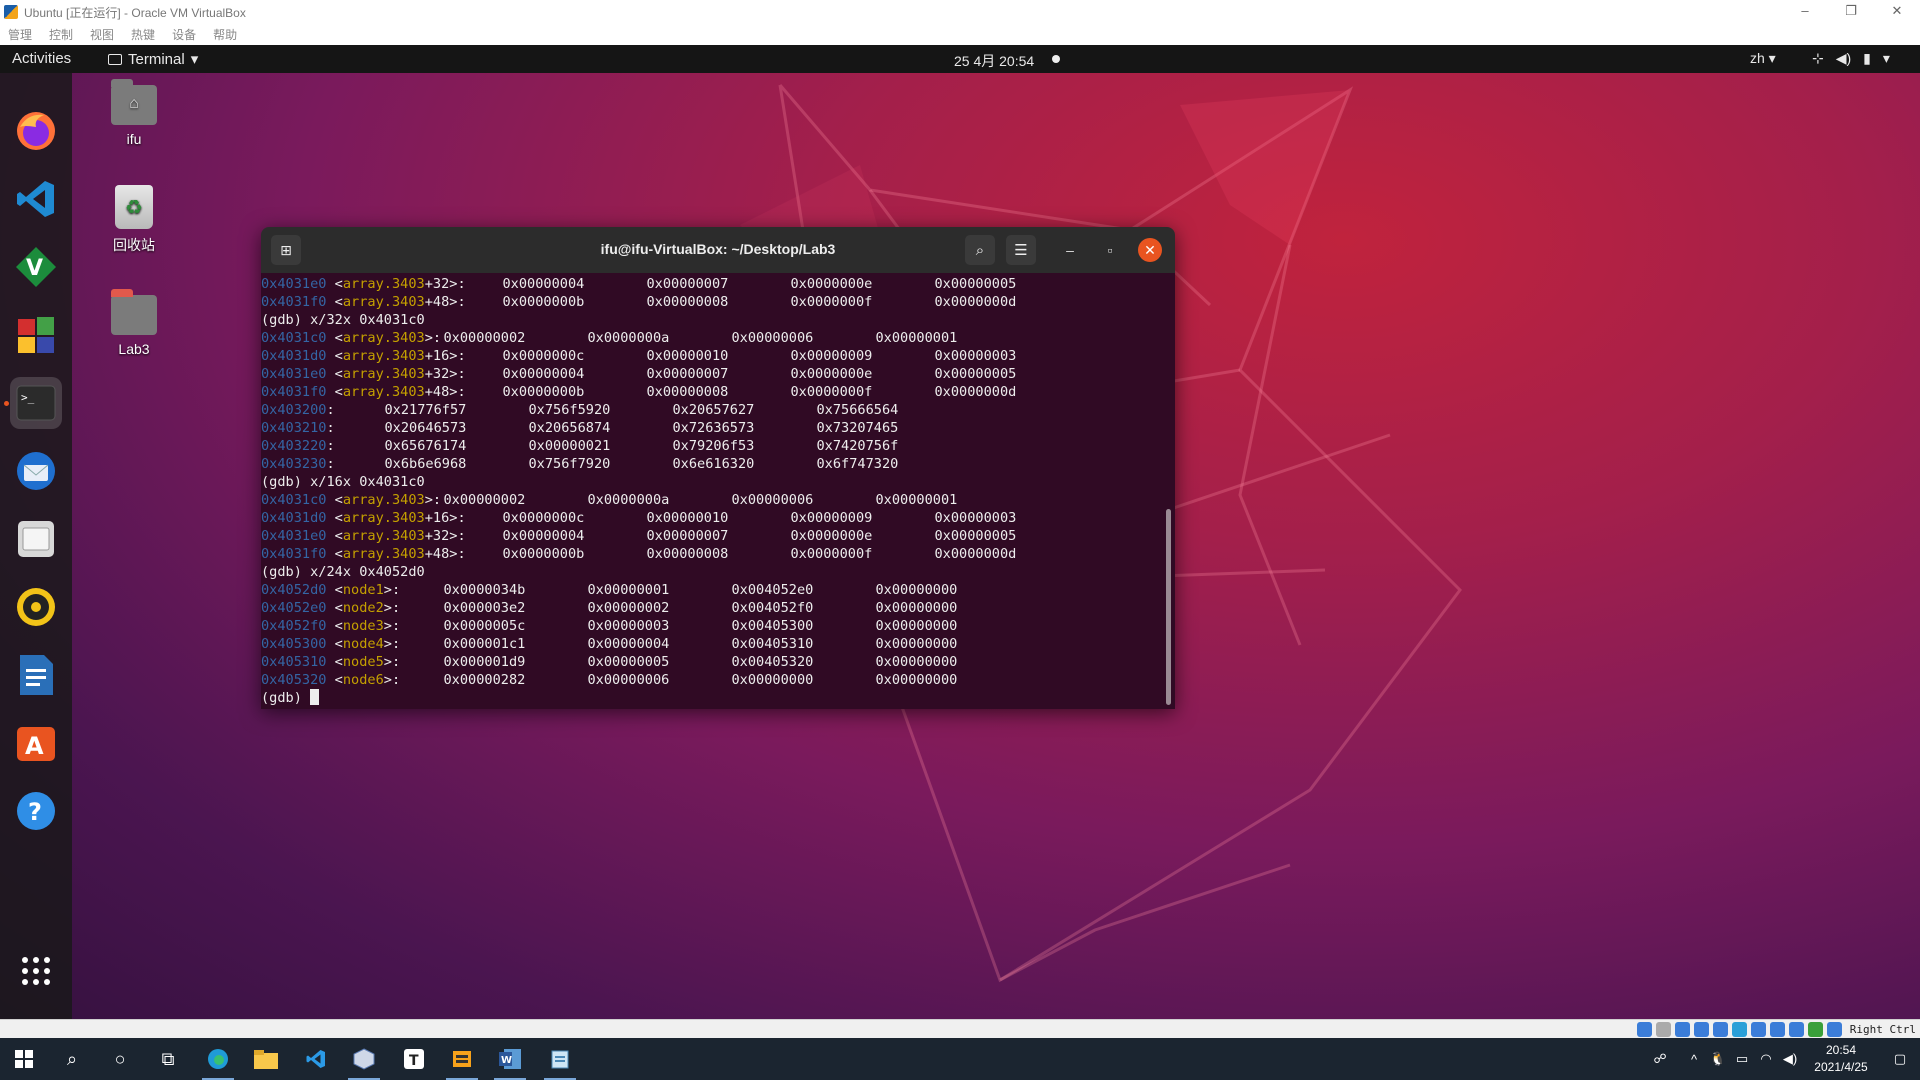 Image resolution: width=1920 pixels, height=1080 pixels. Describe the element at coordinates (36, 675) in the screenshot. I see `writer-icon` at that location.